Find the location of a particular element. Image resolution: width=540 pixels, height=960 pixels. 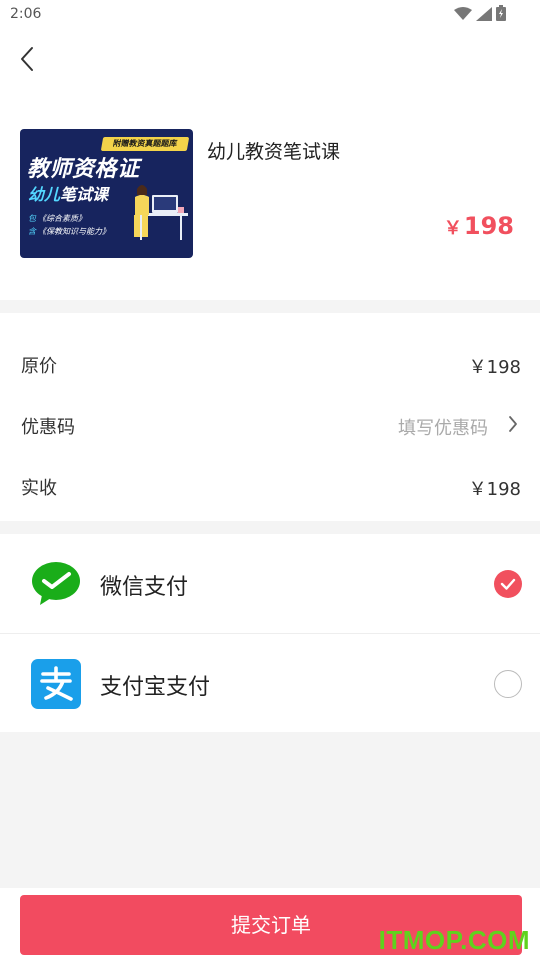

back-button is located at coordinates (27, 61).